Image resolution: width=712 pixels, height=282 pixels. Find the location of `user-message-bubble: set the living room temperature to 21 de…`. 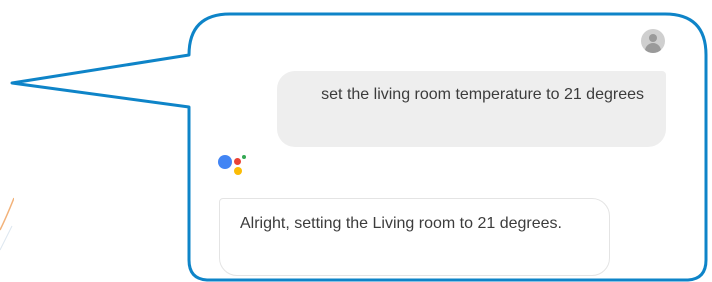

user-message-bubble: set the living room temperature to 21 de… is located at coordinates (471, 109).